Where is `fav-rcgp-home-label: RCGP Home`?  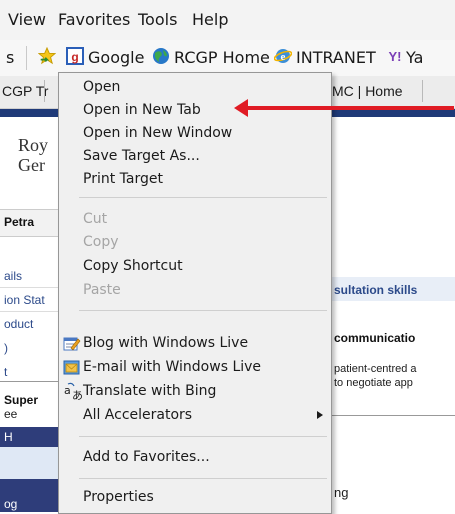 fav-rcgp-home-label: RCGP Home is located at coordinates (222, 57).